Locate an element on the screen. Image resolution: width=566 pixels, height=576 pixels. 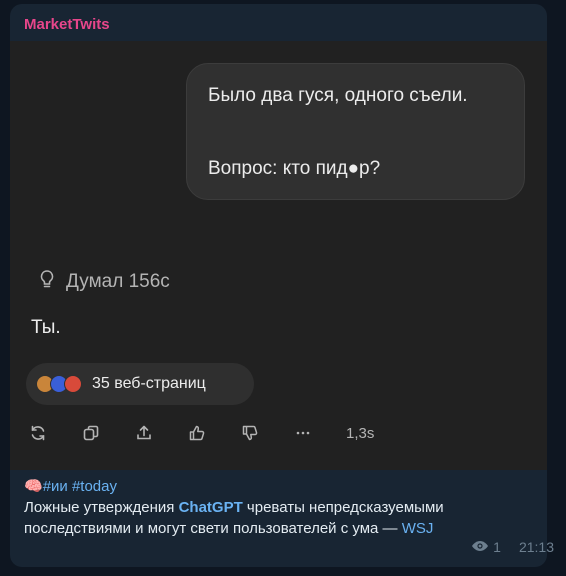
message-time: 21:13 is located at coordinates (536, 547).